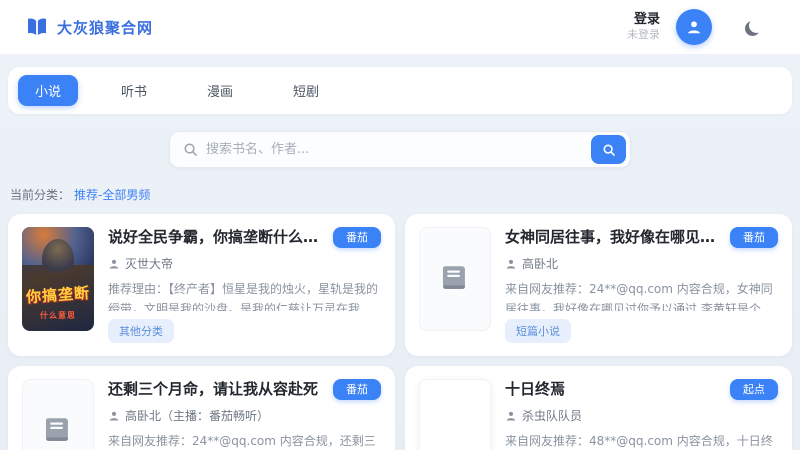 Image resolution: width=800 pixels, height=450 pixels. What do you see at coordinates (58, 315) in the screenshot?
I see `cover-subtitle-text: 什么意思` at bounding box center [58, 315].